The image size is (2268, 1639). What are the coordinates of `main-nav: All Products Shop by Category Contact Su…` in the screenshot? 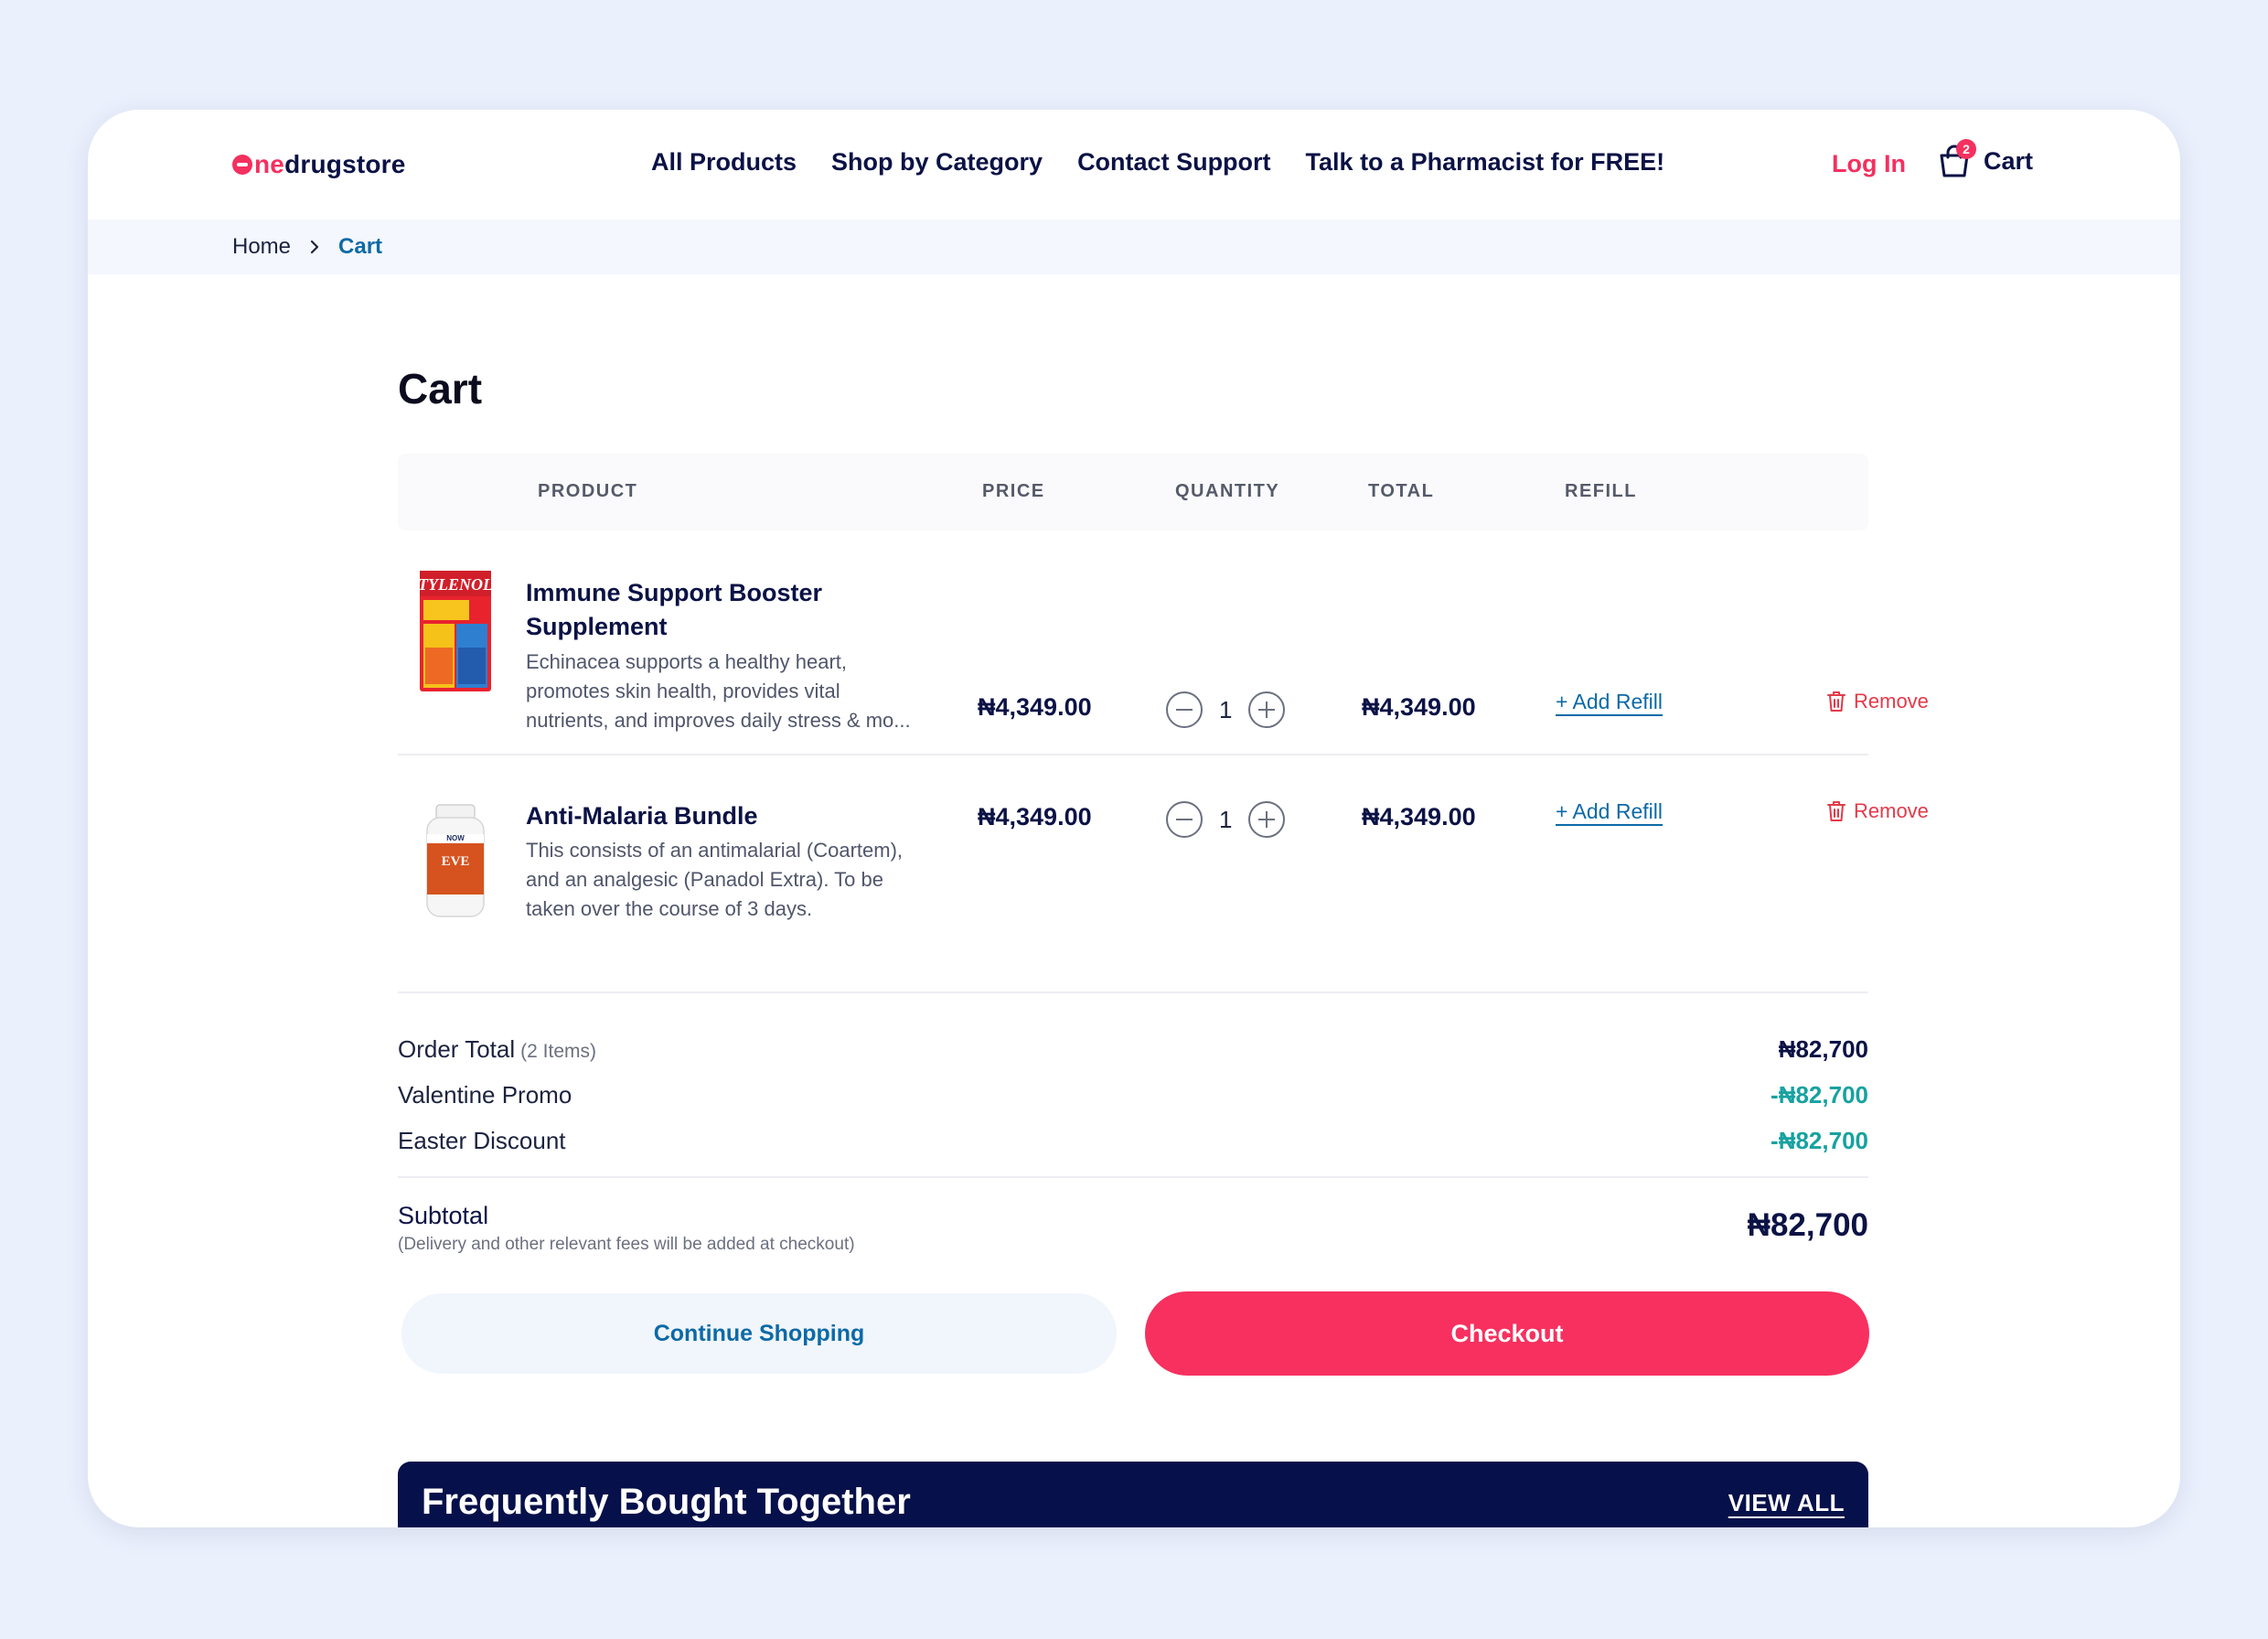 It's located at (1157, 162).